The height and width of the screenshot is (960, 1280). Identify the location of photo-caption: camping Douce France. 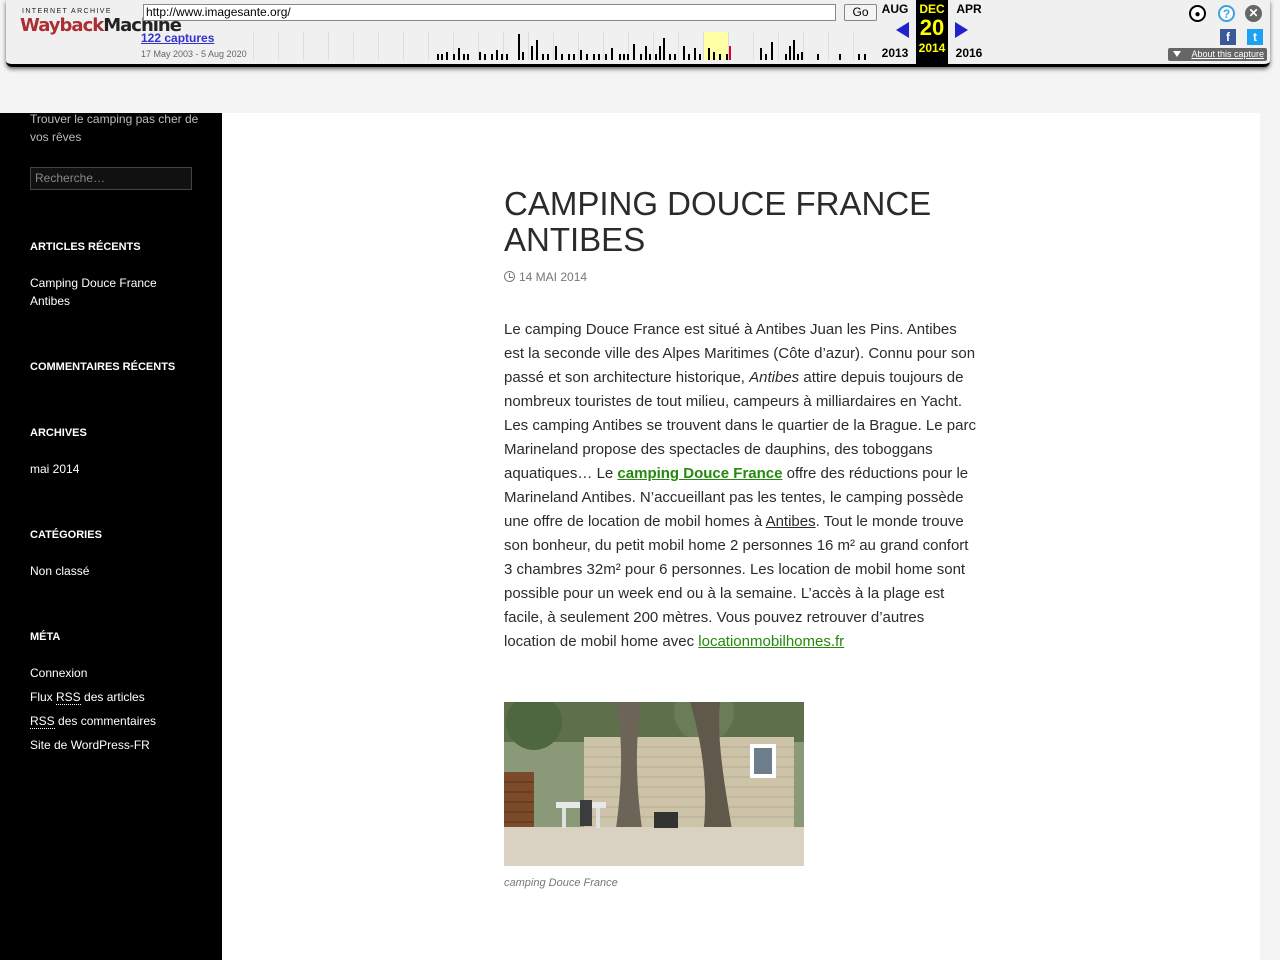
(561, 883).